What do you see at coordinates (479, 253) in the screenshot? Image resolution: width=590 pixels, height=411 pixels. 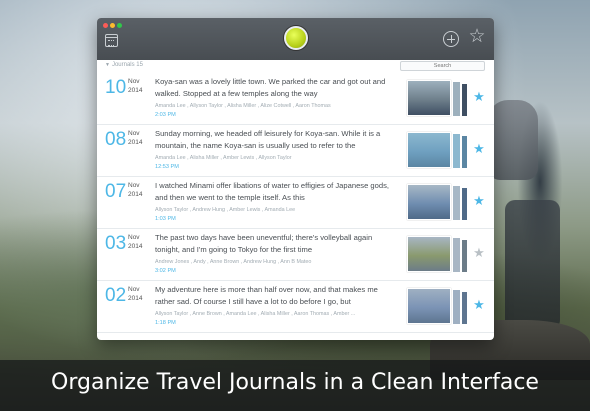 I see `favorite-star-empty-icon: ★` at bounding box center [479, 253].